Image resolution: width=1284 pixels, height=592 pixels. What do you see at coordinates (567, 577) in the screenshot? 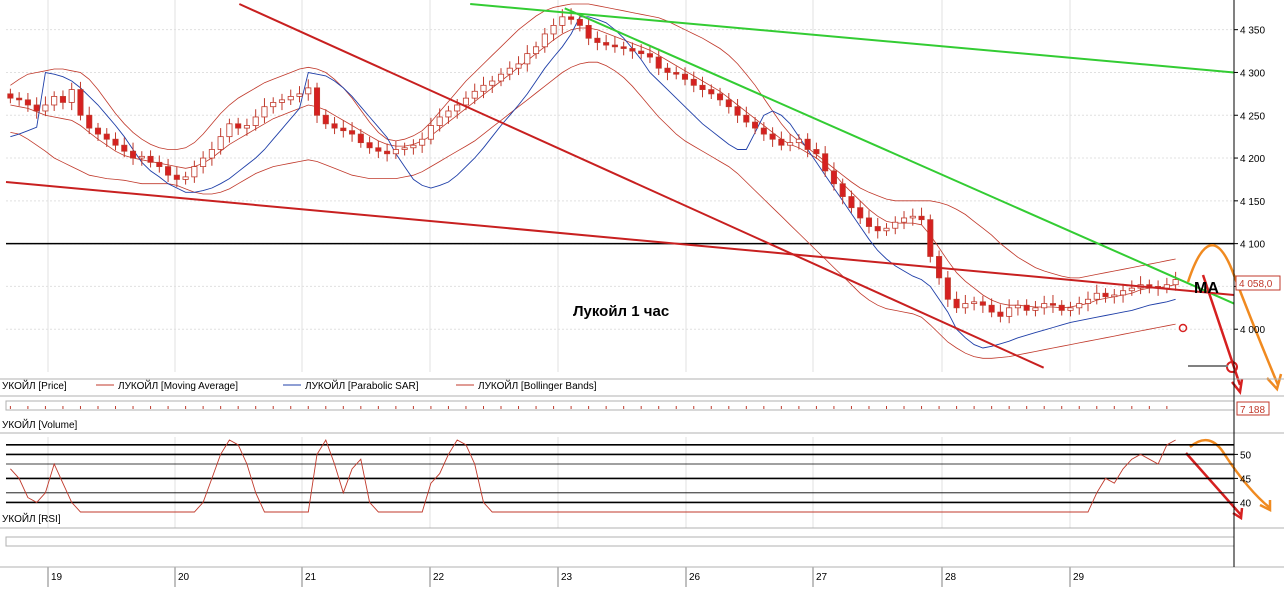
I see `x-tick-label: 23` at bounding box center [567, 577].